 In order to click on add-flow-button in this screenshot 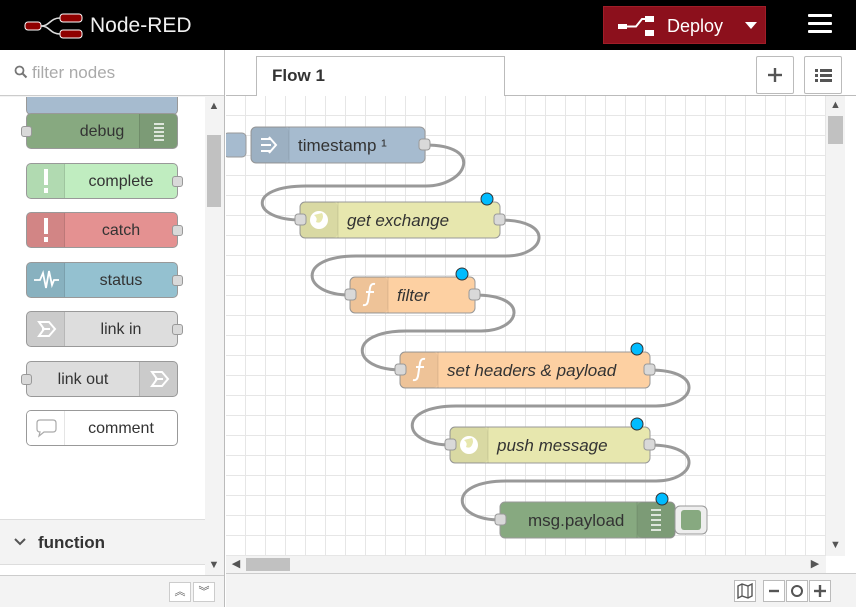, I will do `click(775, 75)`.